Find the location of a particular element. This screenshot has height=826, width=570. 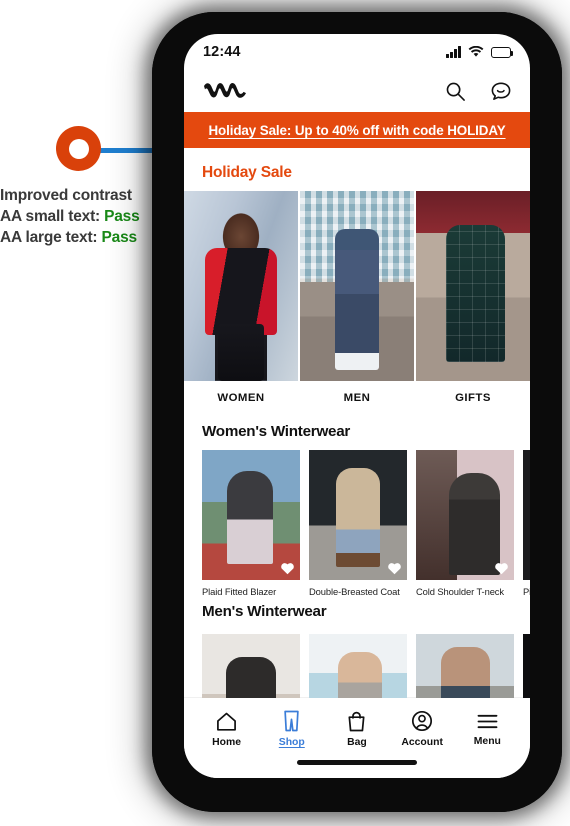

wifi-icon is located at coordinates (476, 51).